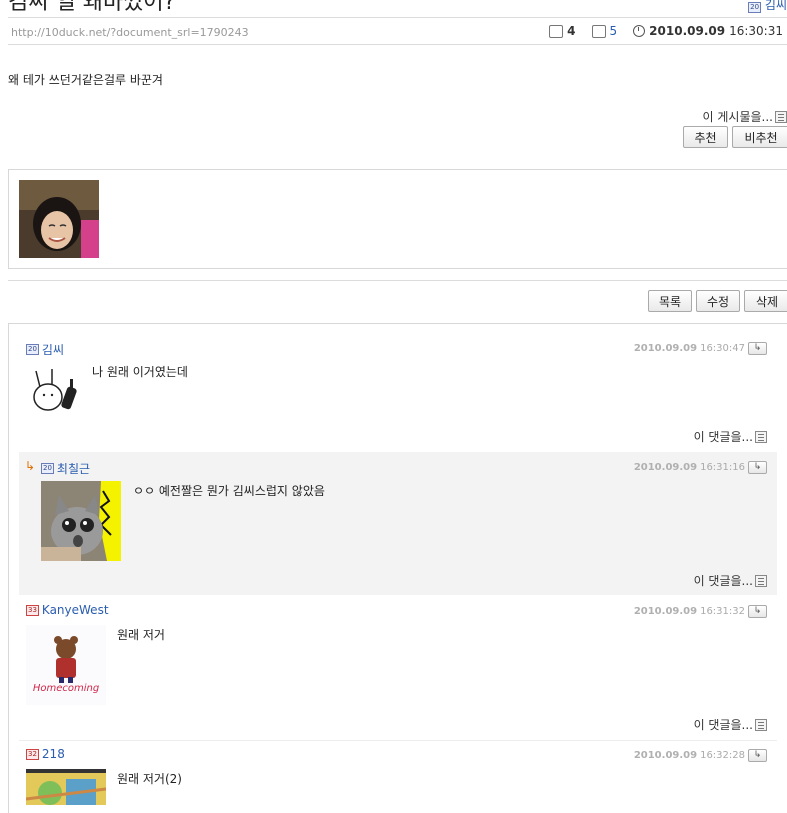 This screenshot has width=787, height=813. What do you see at coordinates (130, 32) in the screenshot?
I see `post-url: http://10duck.net/?document_srl=1790243` at bounding box center [130, 32].